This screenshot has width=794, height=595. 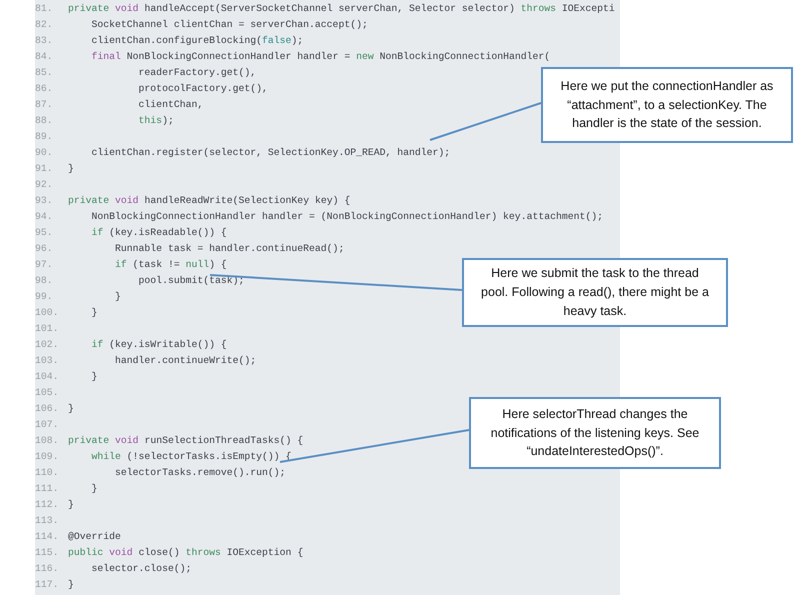 What do you see at coordinates (44, 88) in the screenshot?
I see `line-number: 86.` at bounding box center [44, 88].